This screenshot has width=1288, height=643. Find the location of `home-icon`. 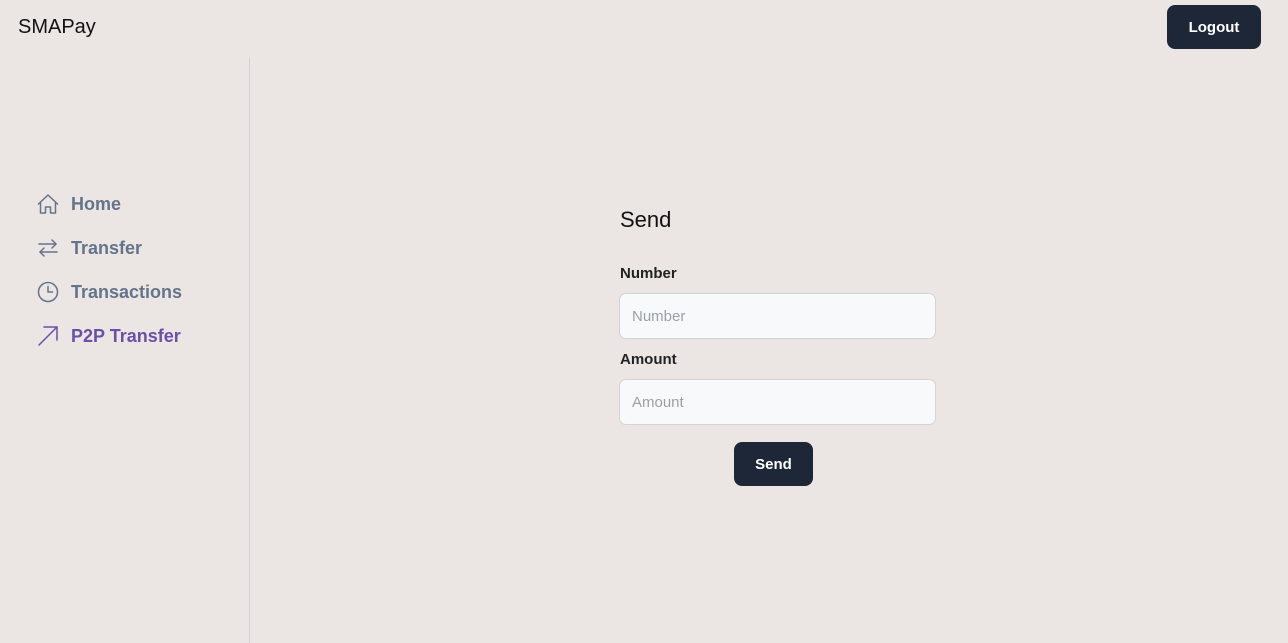

home-icon is located at coordinates (48, 204).